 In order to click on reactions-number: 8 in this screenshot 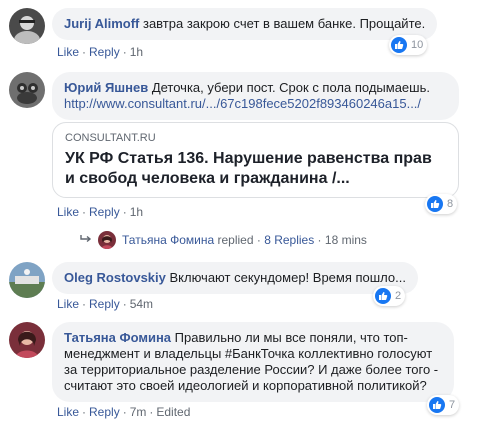, I will do `click(450, 204)`.